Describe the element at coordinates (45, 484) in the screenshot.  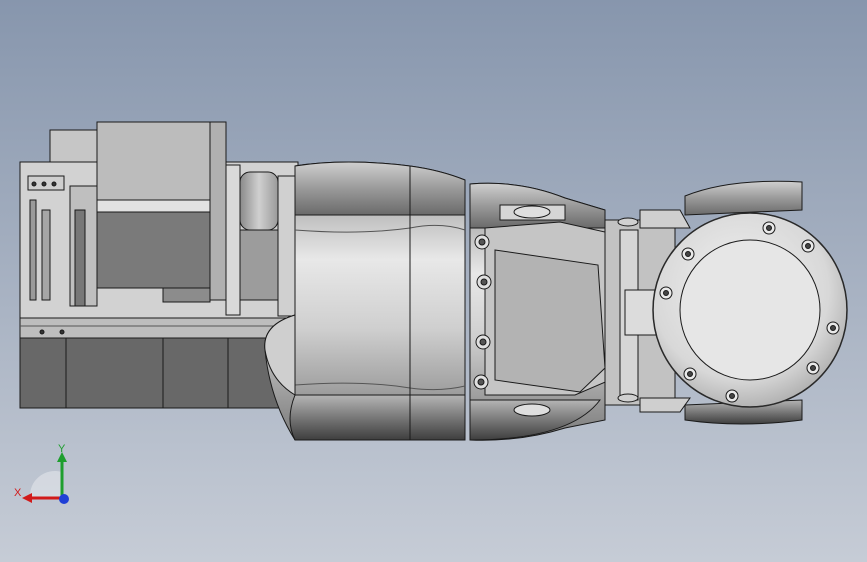
I see `triad-plane-icon` at that location.